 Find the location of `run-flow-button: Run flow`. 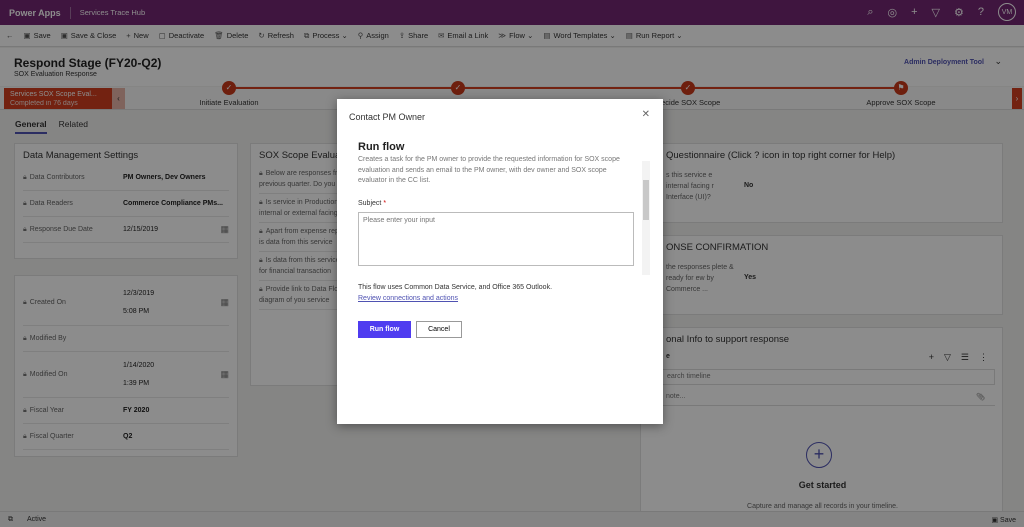

run-flow-button: Run flow is located at coordinates (384, 329).